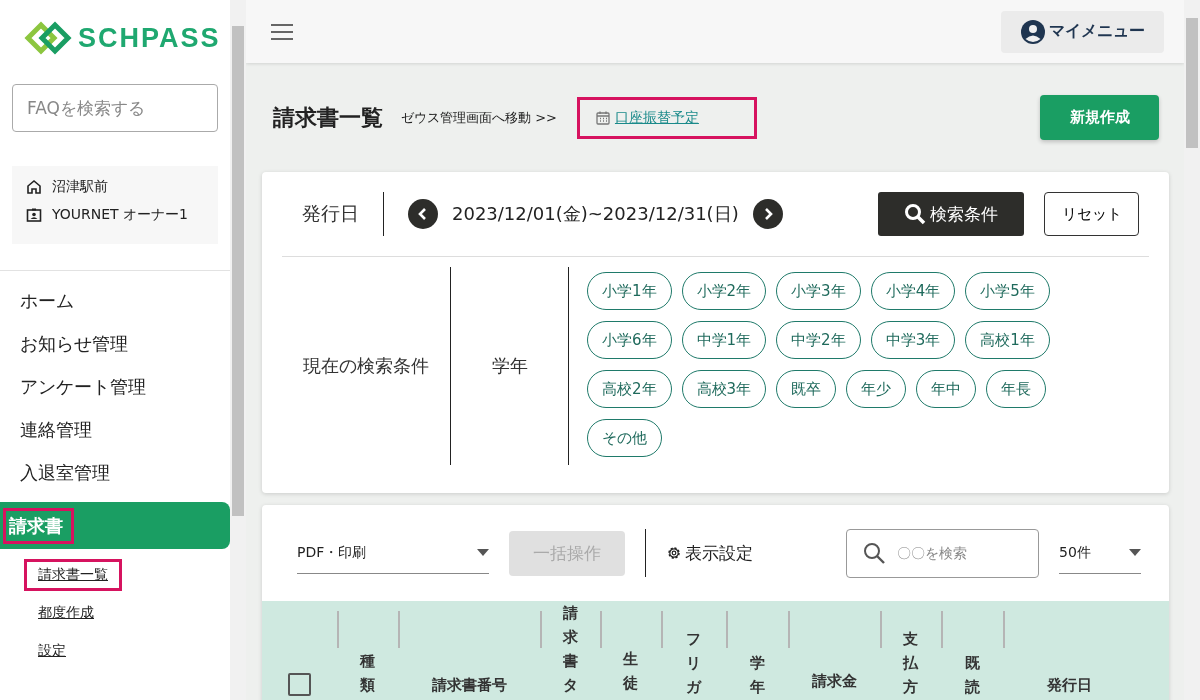 This screenshot has height=700, width=1200. I want to click on nav-item: アンケート管理, so click(115, 386).